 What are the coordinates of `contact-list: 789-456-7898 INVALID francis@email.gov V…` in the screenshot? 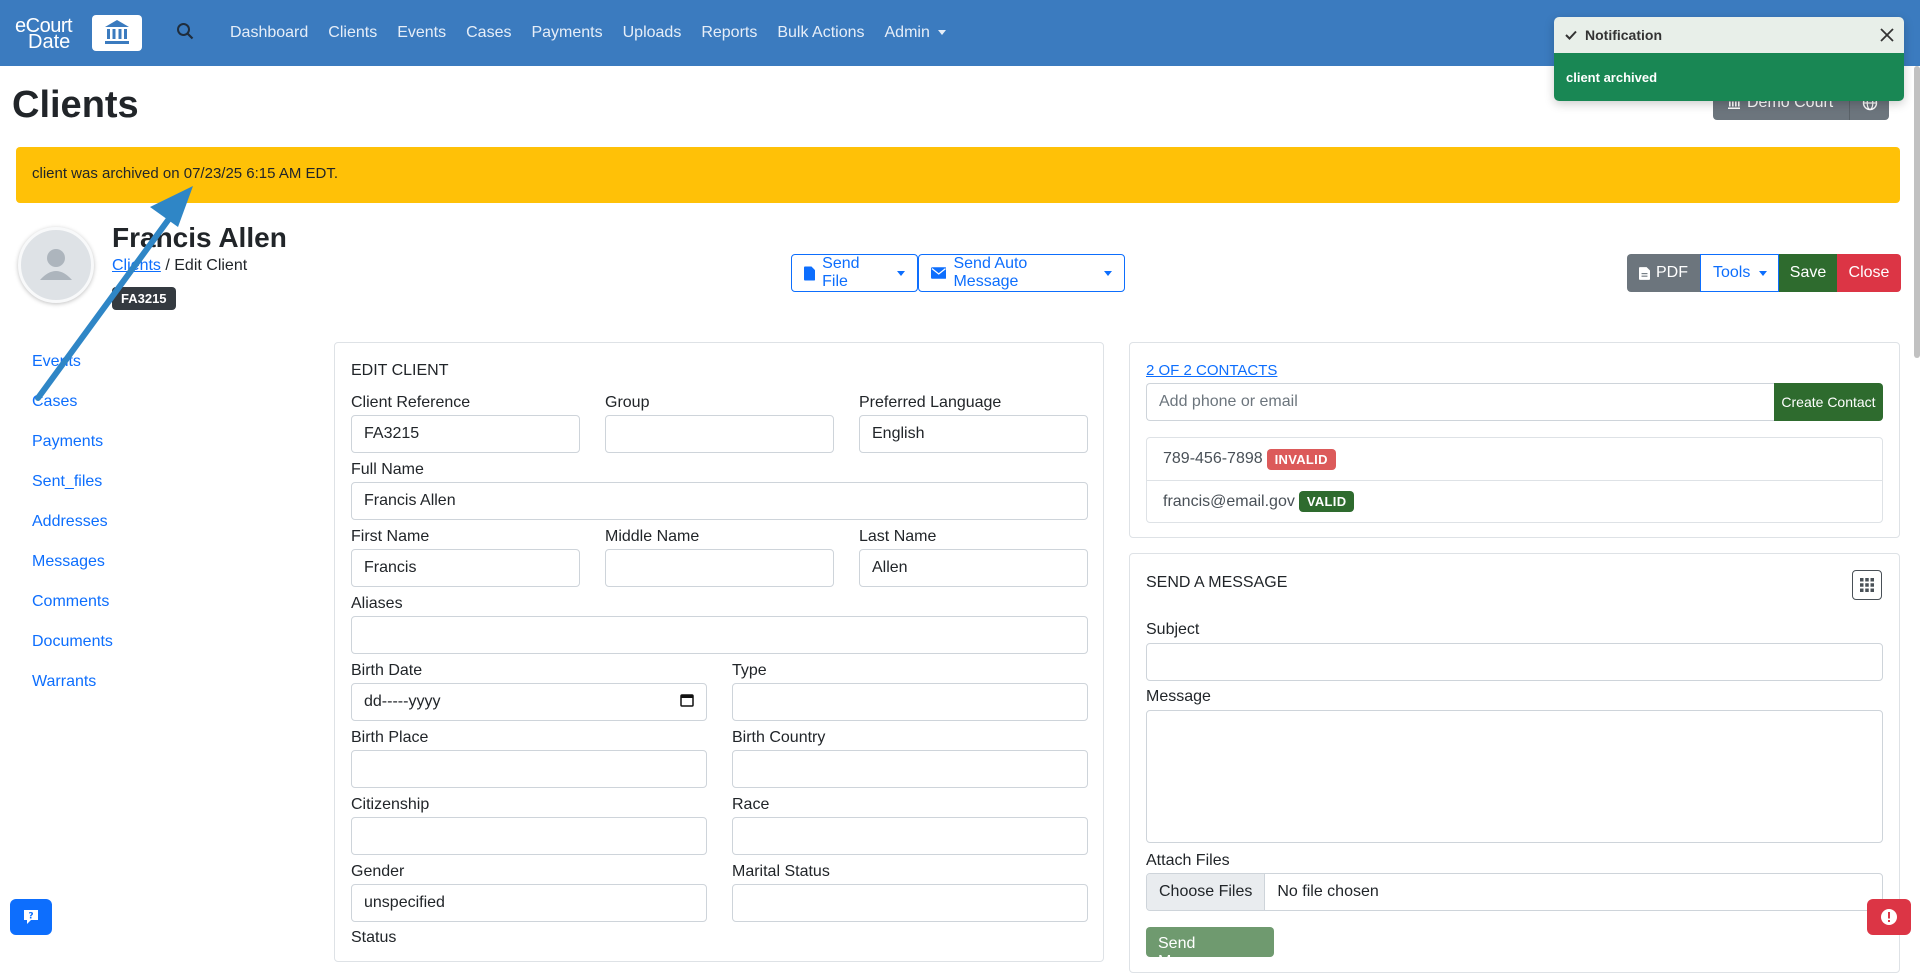 It's located at (1514, 480).